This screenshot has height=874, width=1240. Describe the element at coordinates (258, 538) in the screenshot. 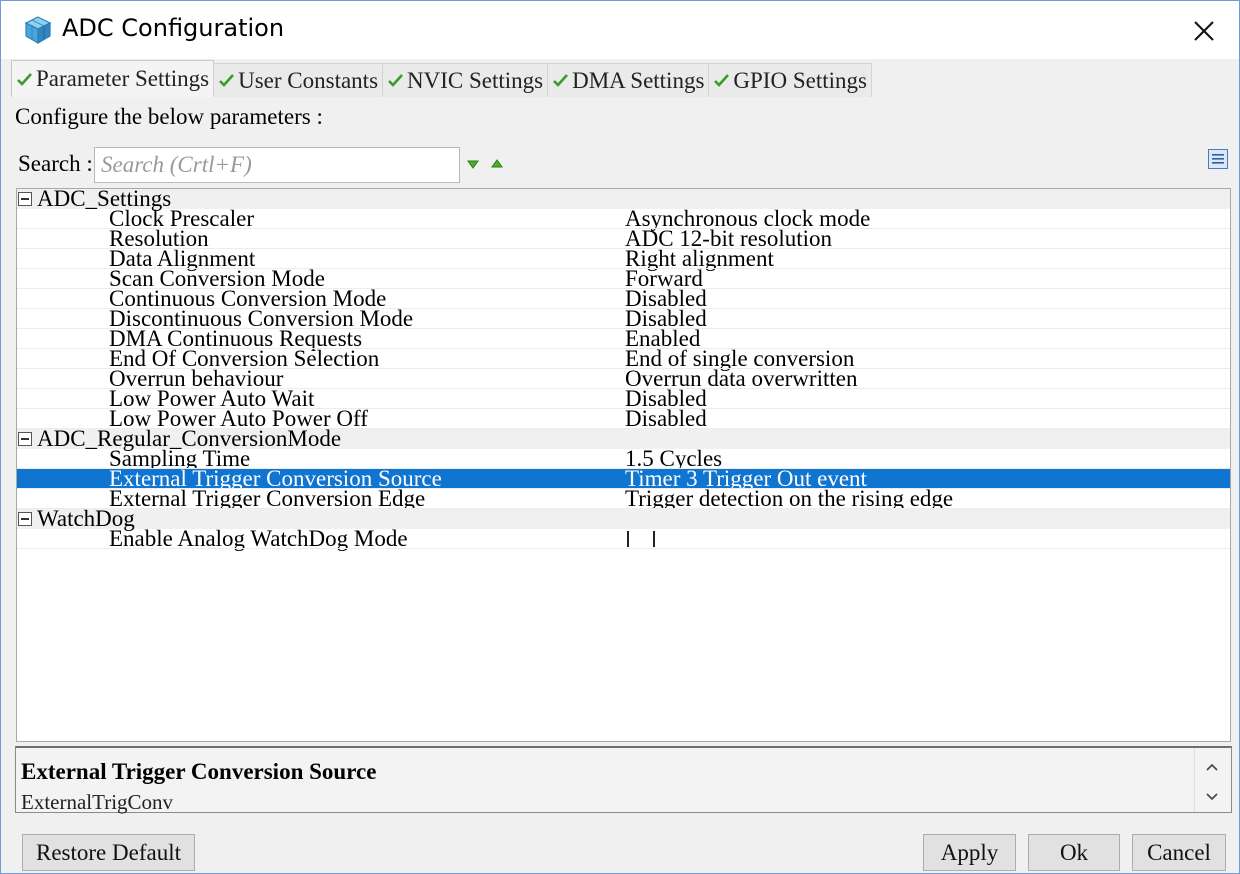

I see `parameter-name: Enable Analog WatchDog Mode` at that location.